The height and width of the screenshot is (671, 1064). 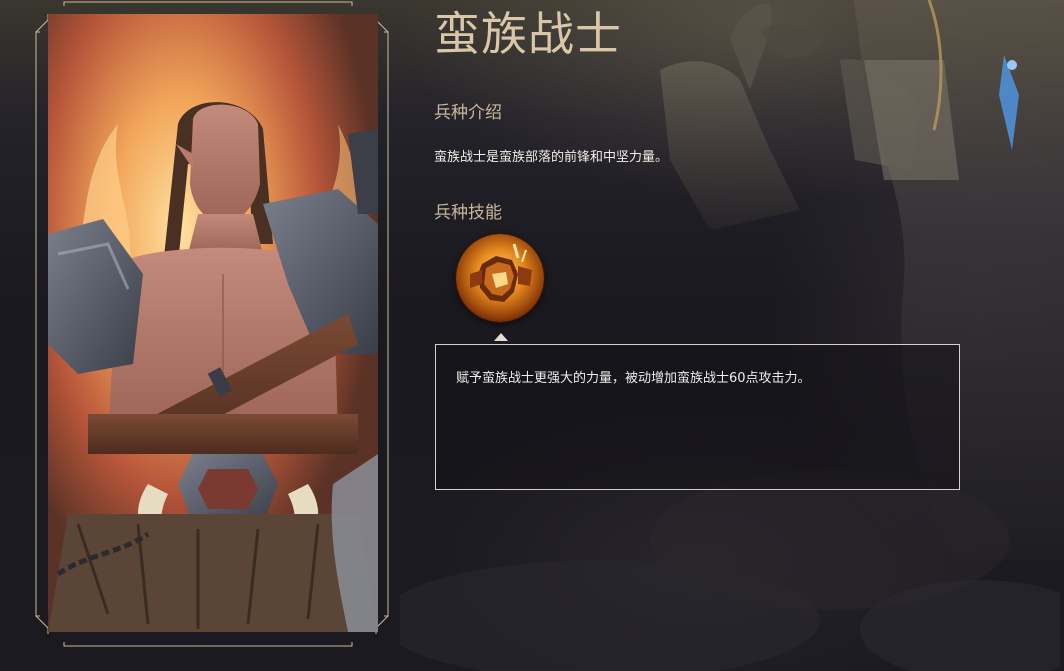 What do you see at coordinates (697, 417) in the screenshot?
I see `skill-description-panel: 赋予蛮族战士更强大的力量，被动增加蛮族战士60点攻击力。` at bounding box center [697, 417].